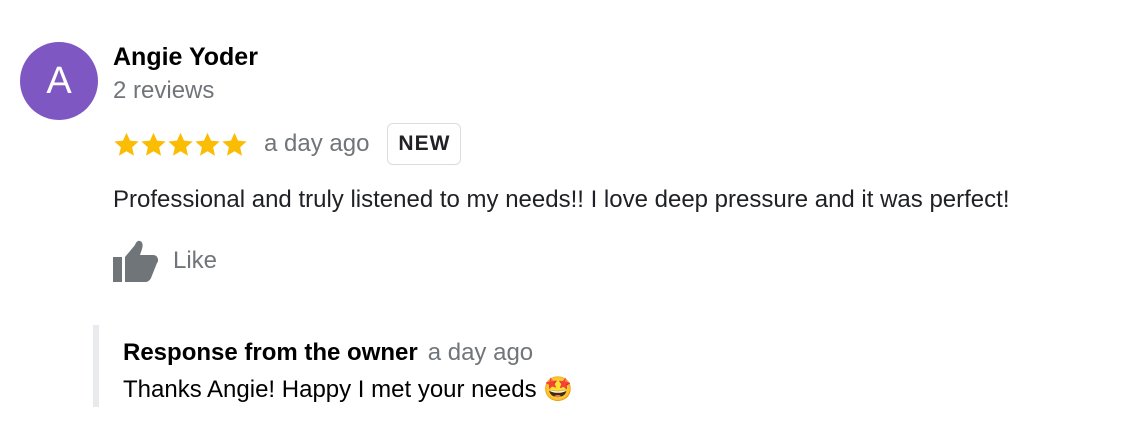 The image size is (1133, 427). I want to click on avatar: A, so click(59, 81).